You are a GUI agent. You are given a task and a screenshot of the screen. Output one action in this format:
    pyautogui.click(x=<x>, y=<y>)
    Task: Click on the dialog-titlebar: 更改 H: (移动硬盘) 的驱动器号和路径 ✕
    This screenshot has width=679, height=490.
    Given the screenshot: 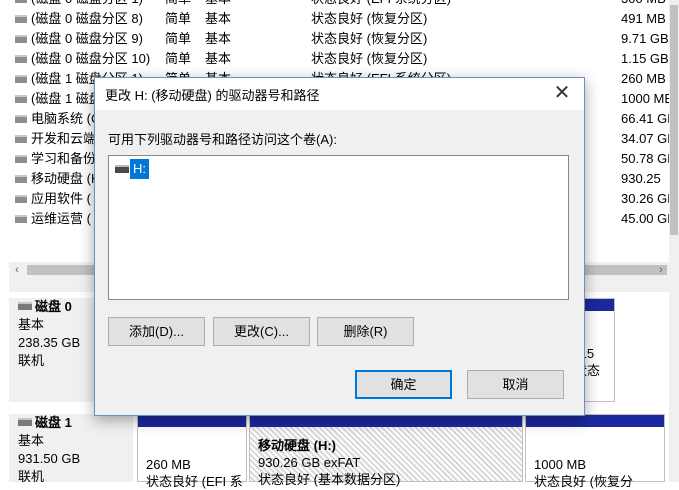 What is the action you would take?
    pyautogui.click(x=339, y=94)
    